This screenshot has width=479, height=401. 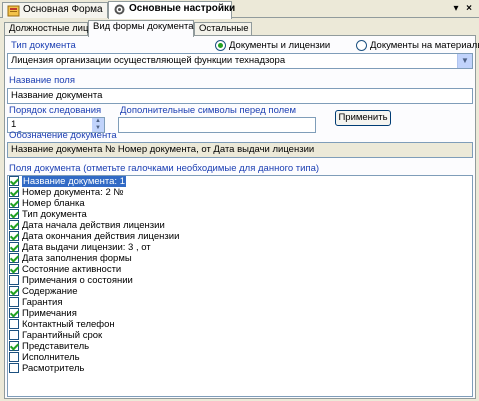 What do you see at coordinates (49, 29) in the screenshot?
I see `tab-officials: Должностные лица` at bounding box center [49, 29].